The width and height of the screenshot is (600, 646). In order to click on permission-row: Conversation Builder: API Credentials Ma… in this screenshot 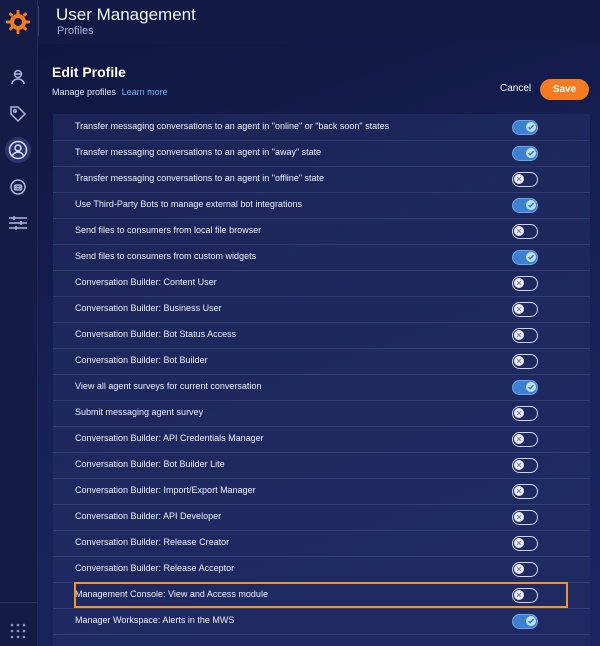, I will do `click(321, 440)`.